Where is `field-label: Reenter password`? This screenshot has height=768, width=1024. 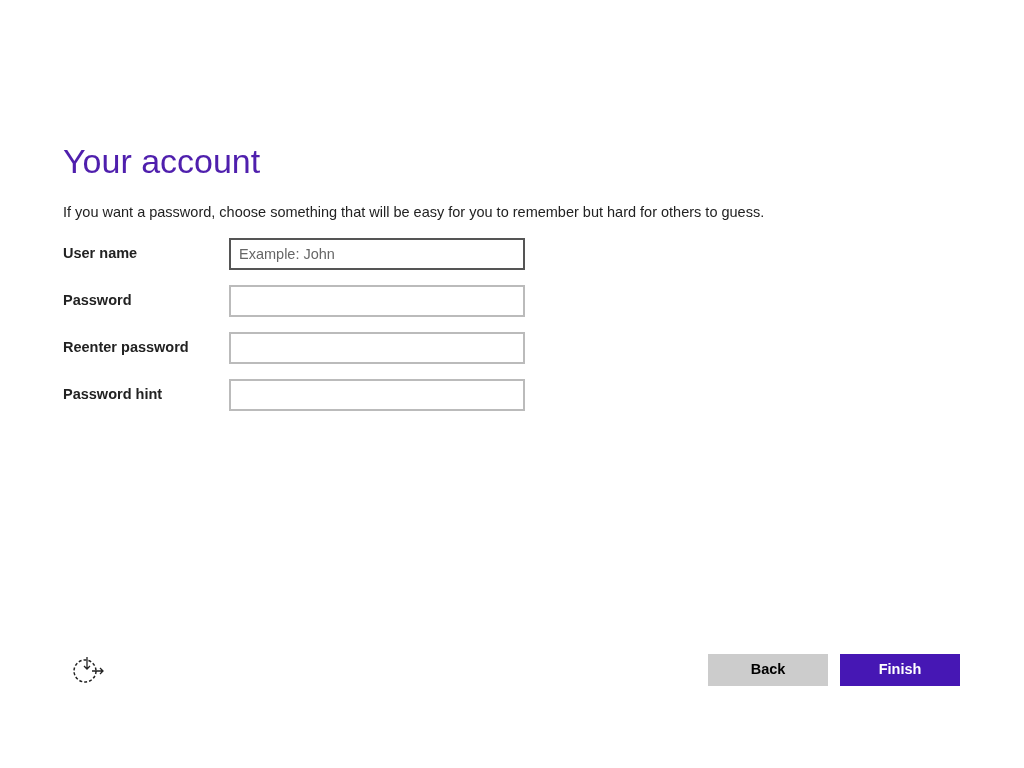 field-label: Reenter password is located at coordinates (126, 347).